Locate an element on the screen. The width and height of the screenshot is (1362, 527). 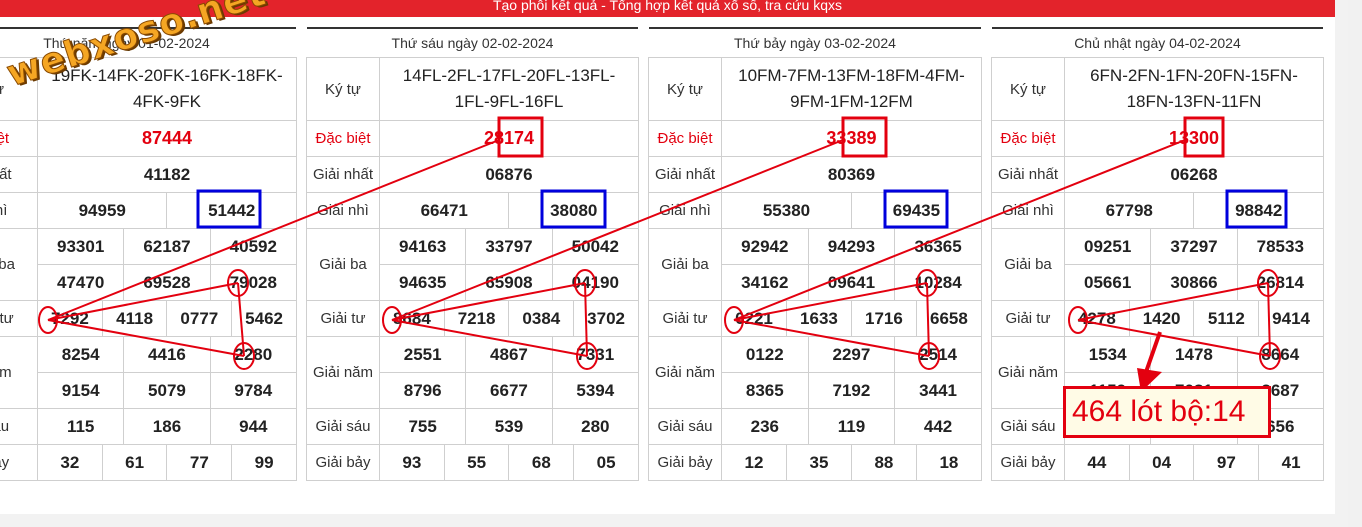
vertical-scrollbar is located at coordinates (1355, 263).